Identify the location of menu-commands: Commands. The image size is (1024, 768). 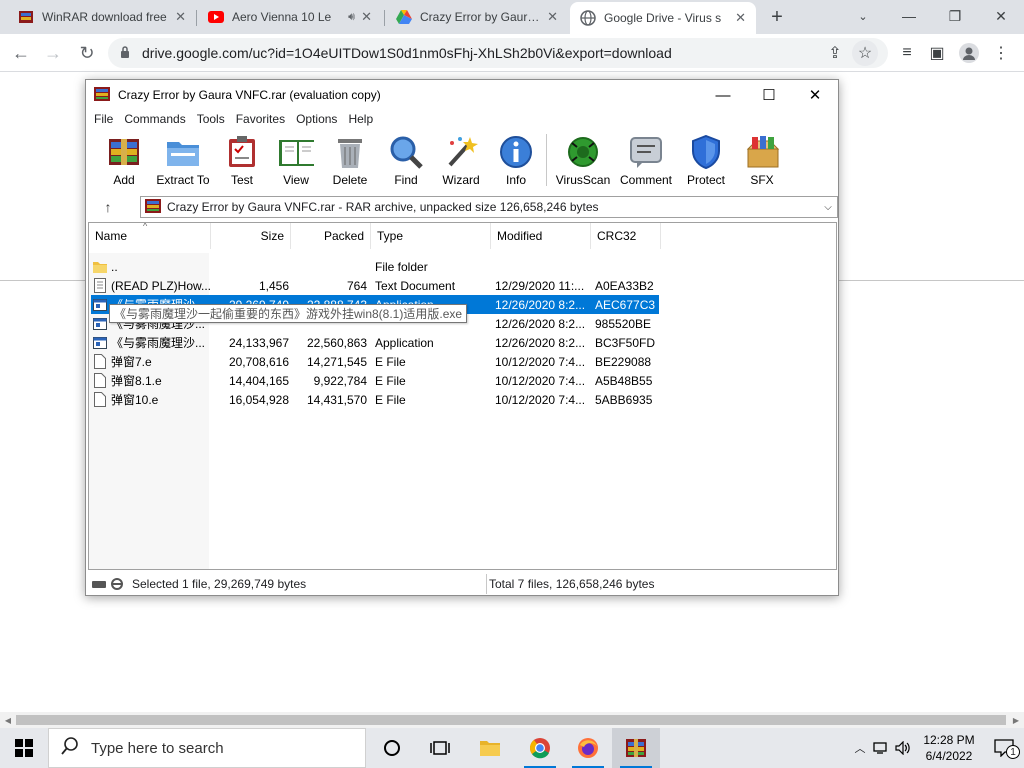
(154, 119).